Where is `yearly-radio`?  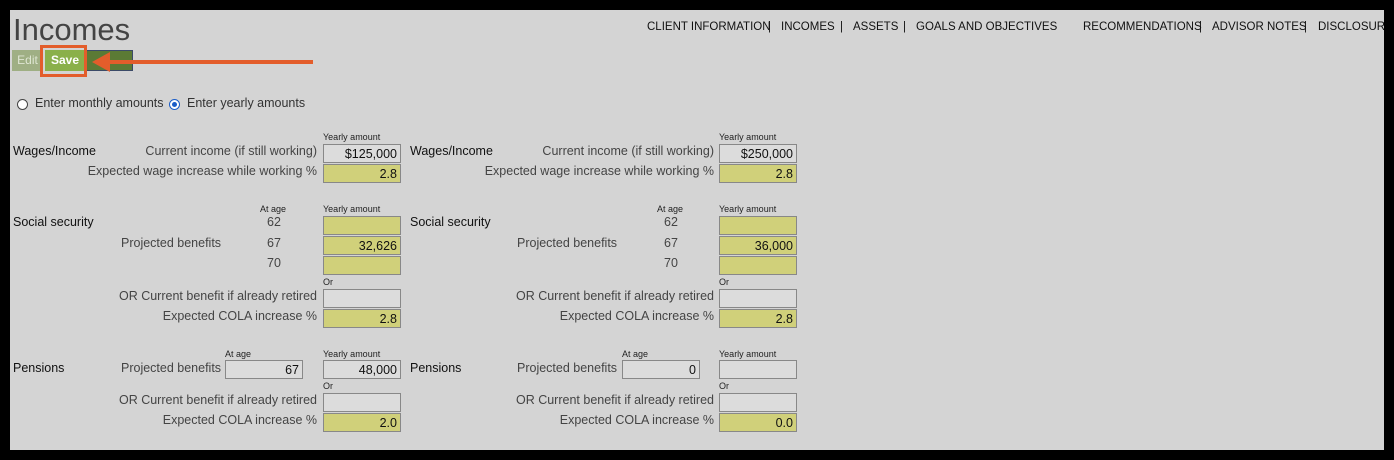 yearly-radio is located at coordinates (174, 104).